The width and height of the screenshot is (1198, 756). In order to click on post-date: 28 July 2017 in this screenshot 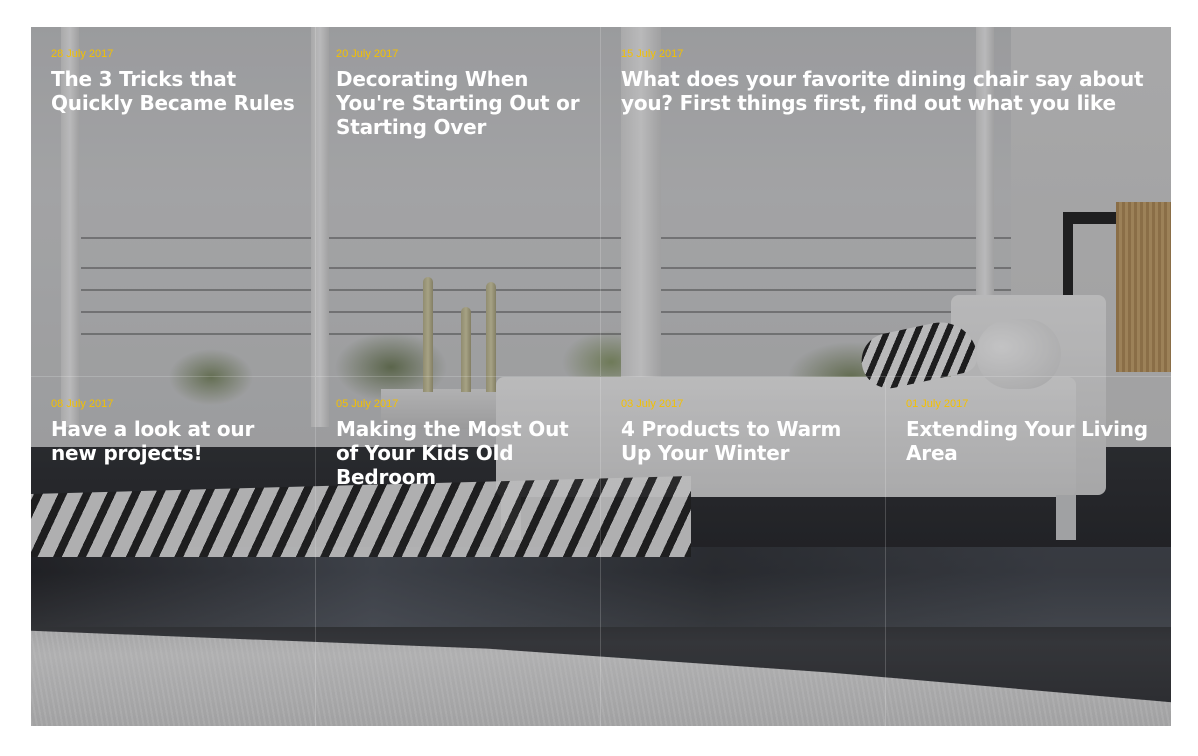, I will do `click(82, 54)`.